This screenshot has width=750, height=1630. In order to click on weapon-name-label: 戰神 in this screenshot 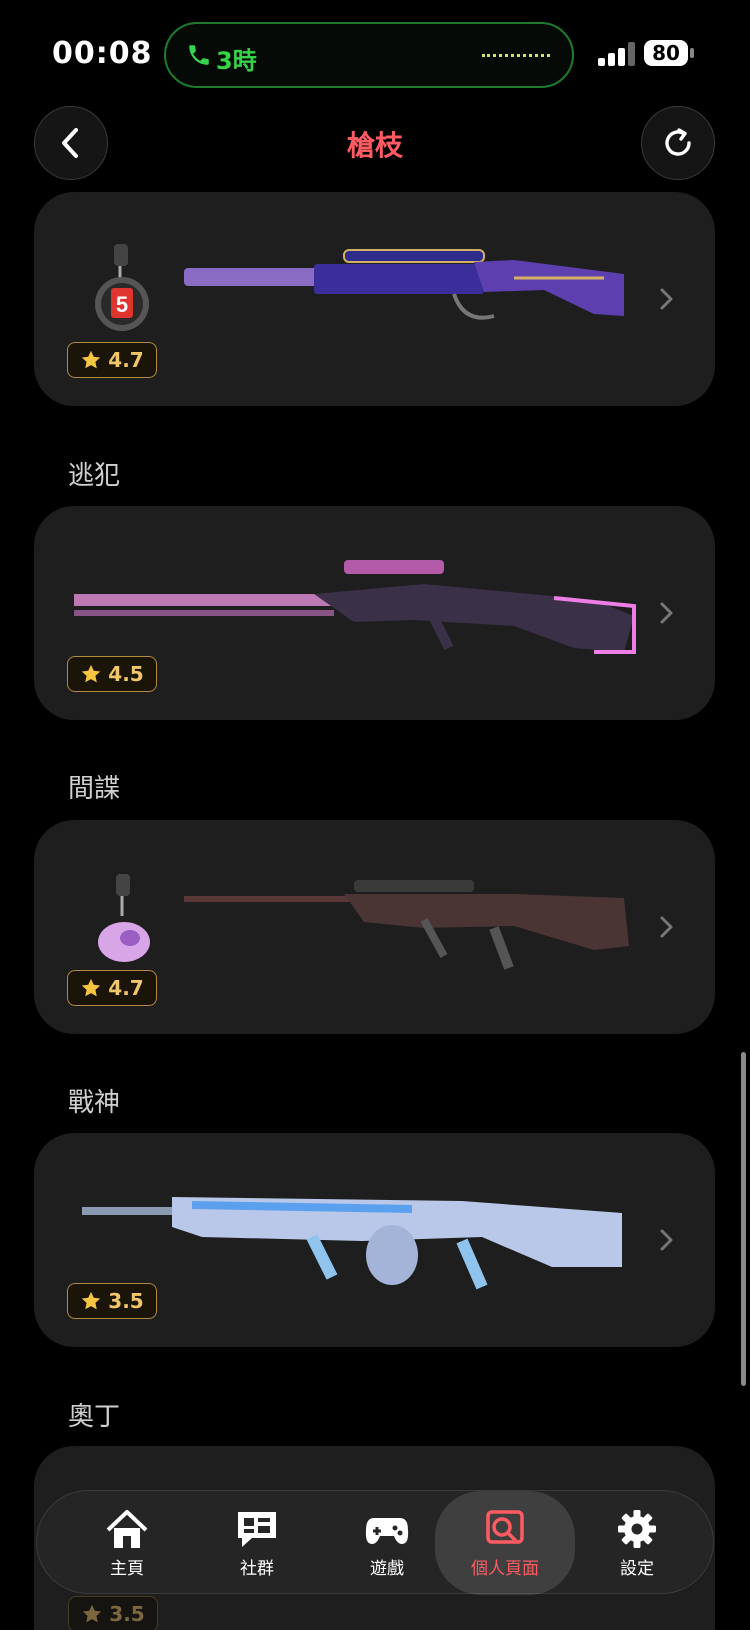, I will do `click(94, 1103)`.